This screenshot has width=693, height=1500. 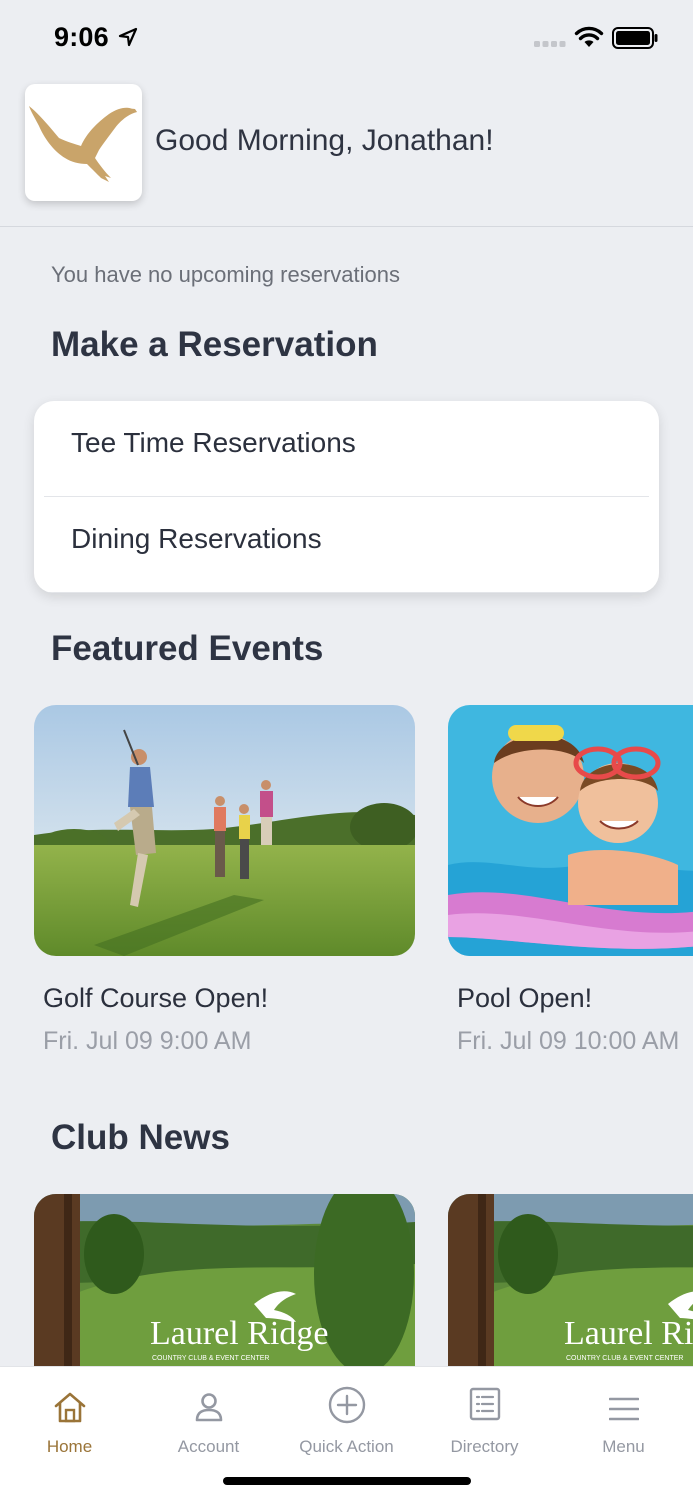 What do you see at coordinates (69, 1446) in the screenshot?
I see `tab-label: Home` at bounding box center [69, 1446].